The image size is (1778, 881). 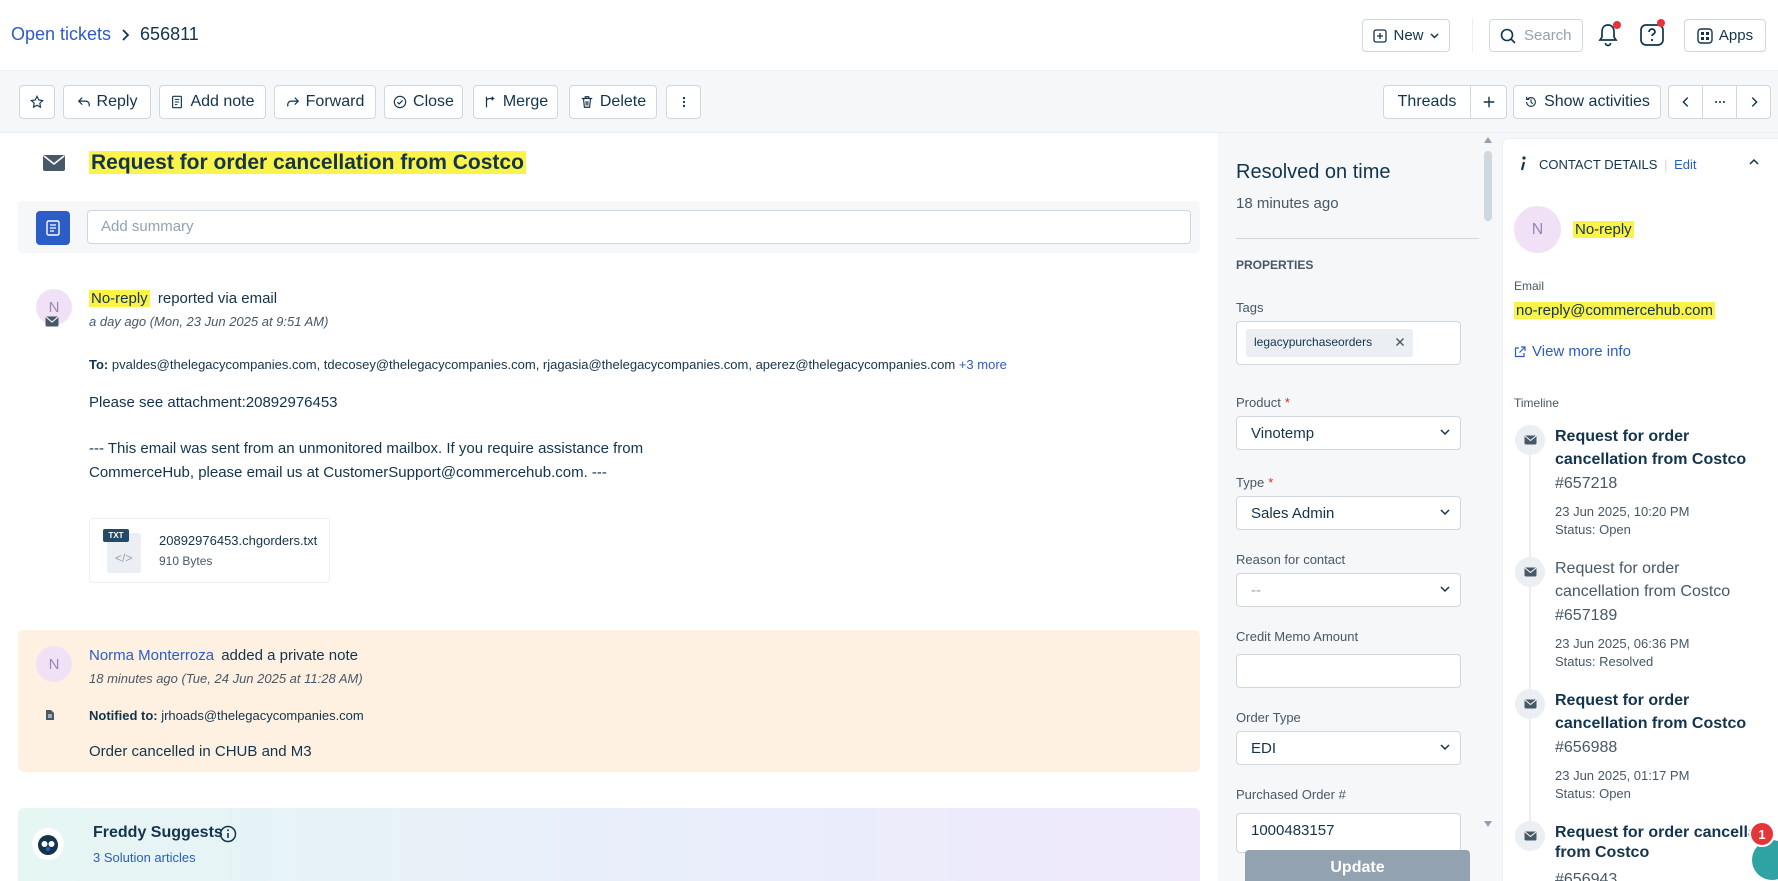 What do you see at coordinates (262, 715) in the screenshot?
I see `notified-email: jrhoads@thelegacycompanies.com` at bounding box center [262, 715].